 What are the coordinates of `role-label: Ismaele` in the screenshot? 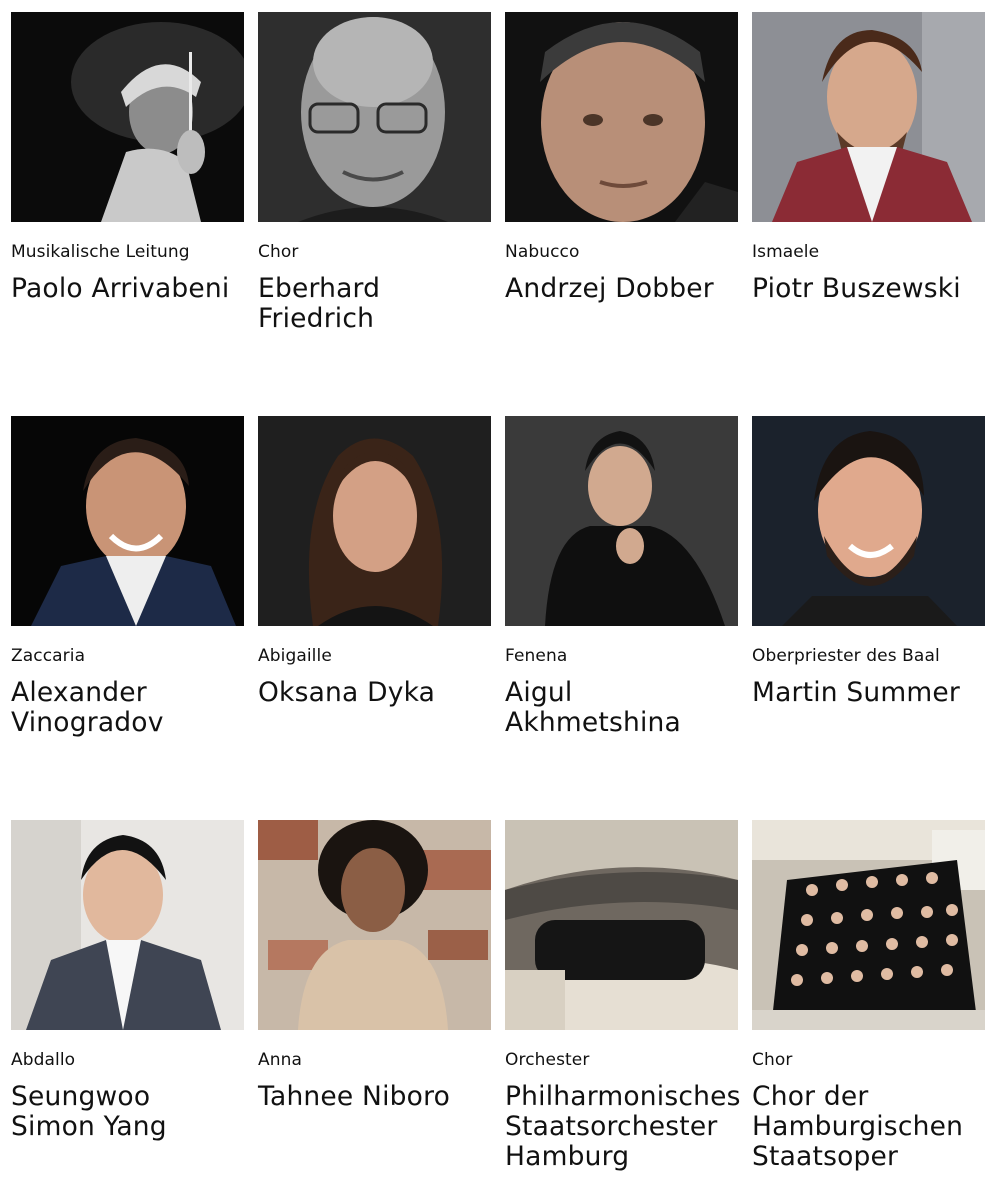 It's located at (786, 252).